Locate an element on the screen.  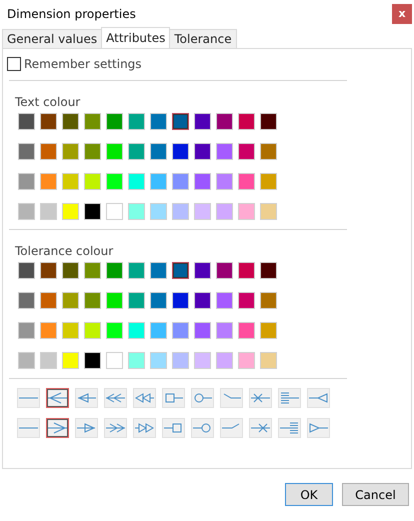
section-label: Text colour is located at coordinates (48, 102).